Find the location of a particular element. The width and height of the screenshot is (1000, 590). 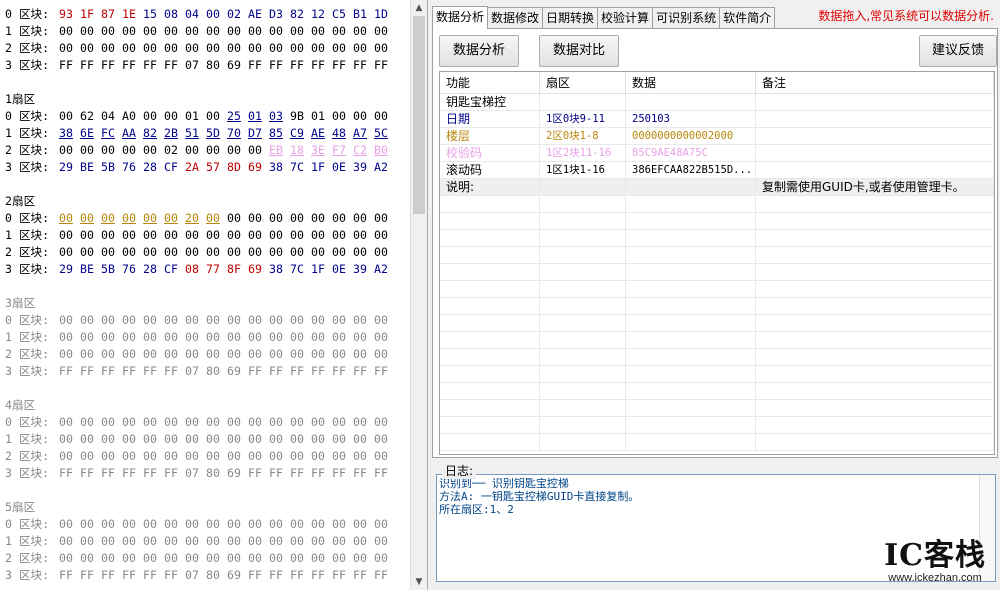

grid-cell: 滚动码 is located at coordinates (490, 170).